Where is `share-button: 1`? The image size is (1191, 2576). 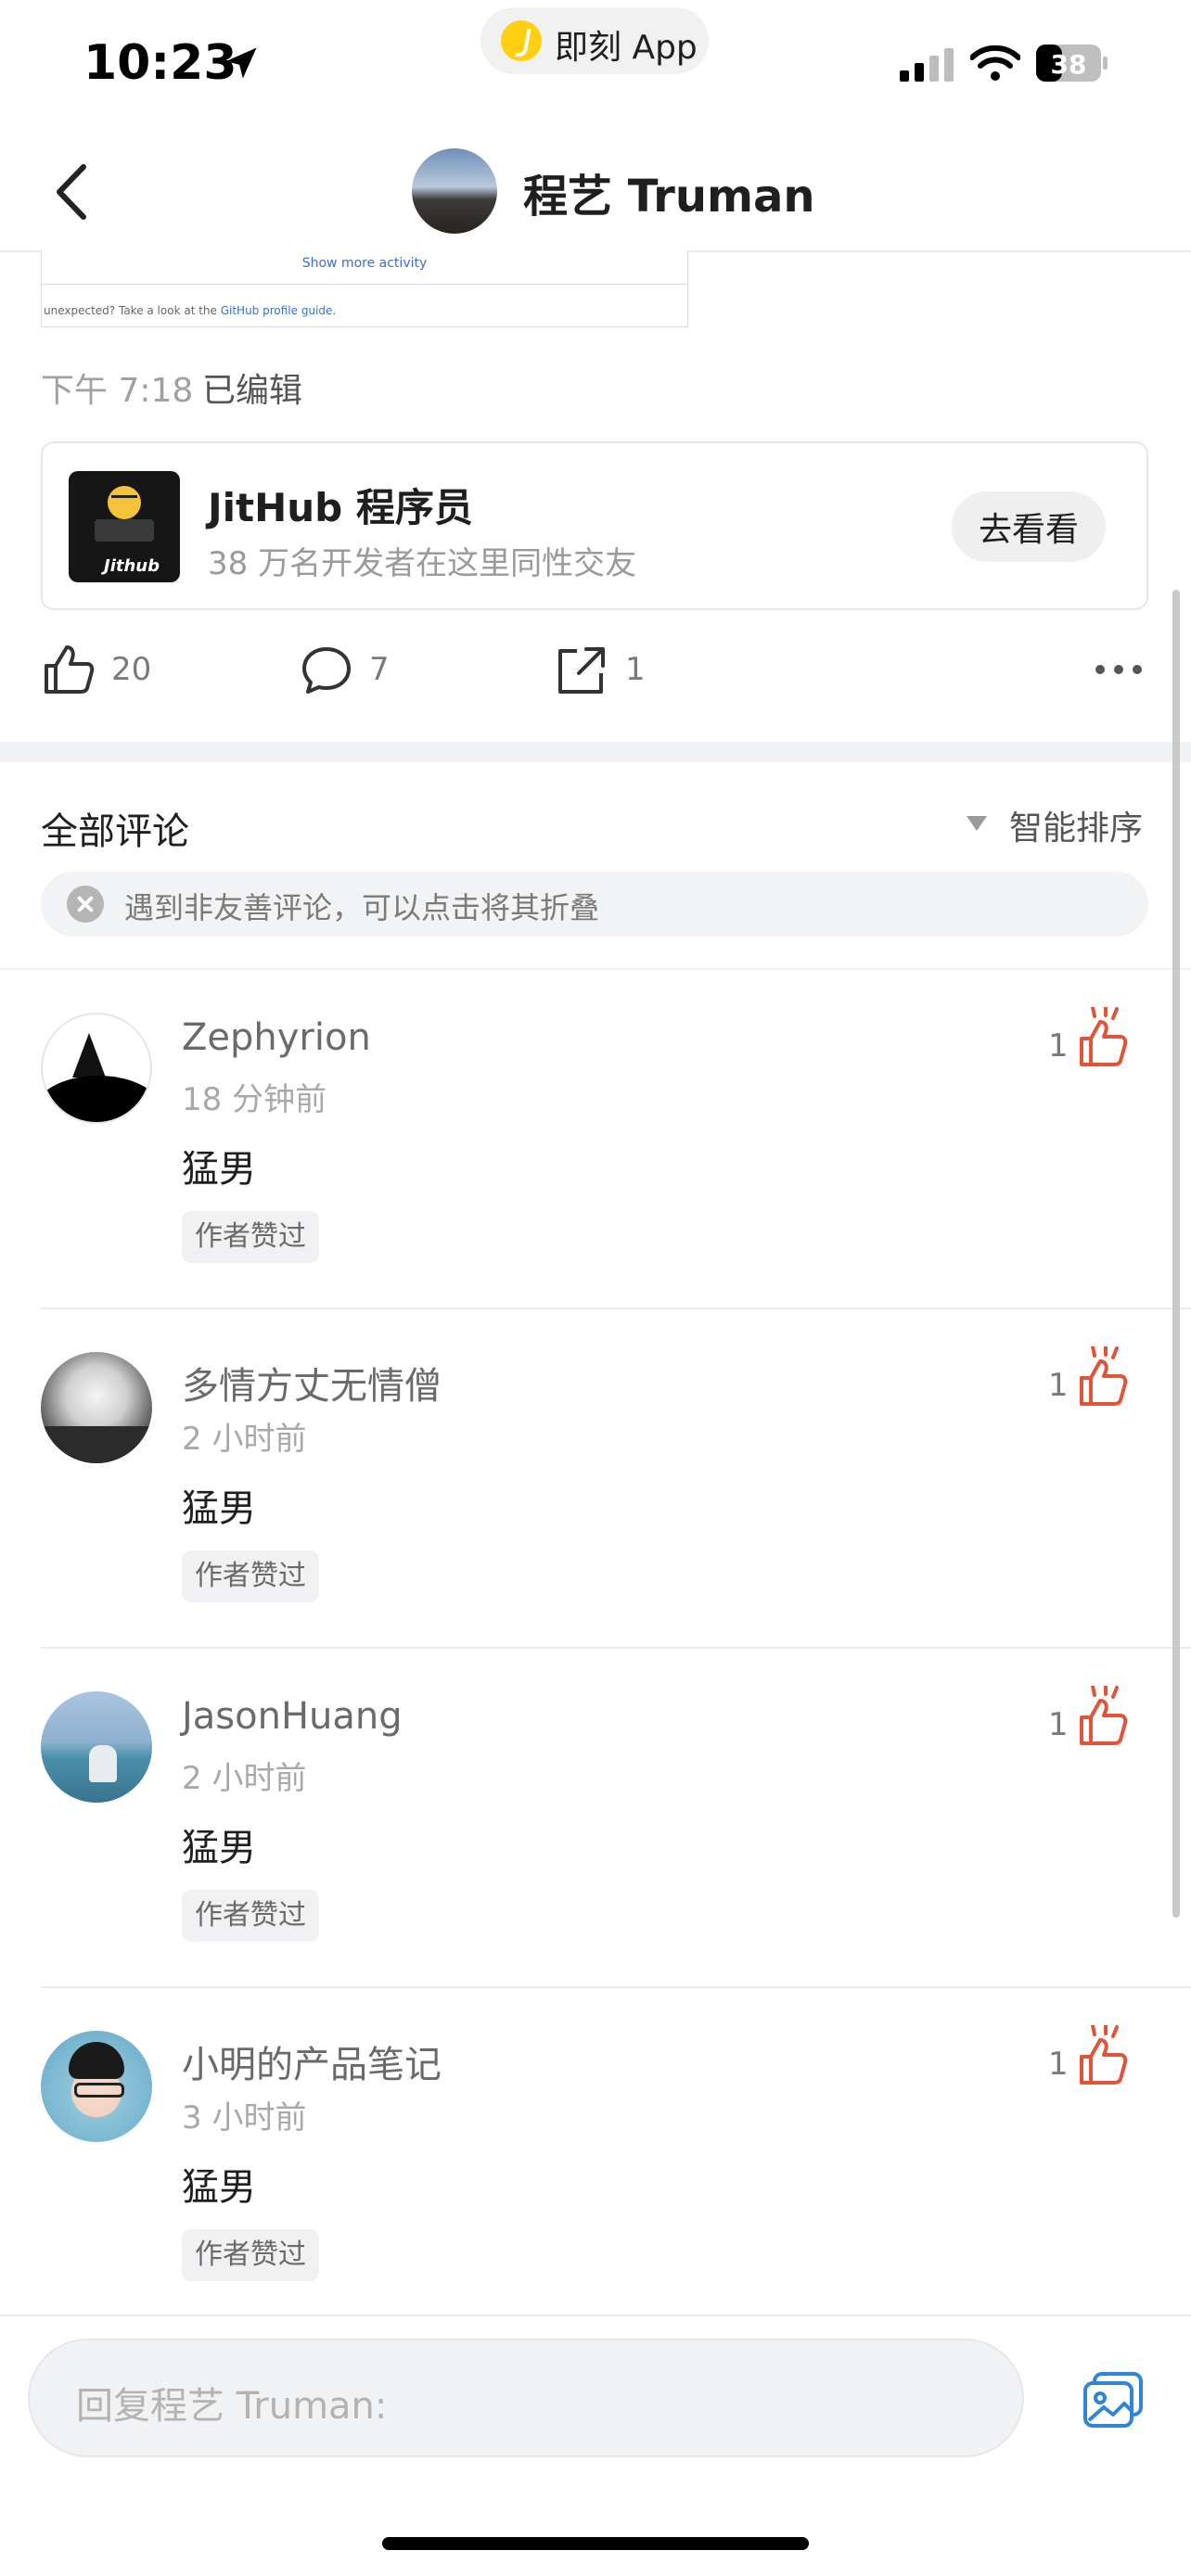 share-button: 1 is located at coordinates (600, 669).